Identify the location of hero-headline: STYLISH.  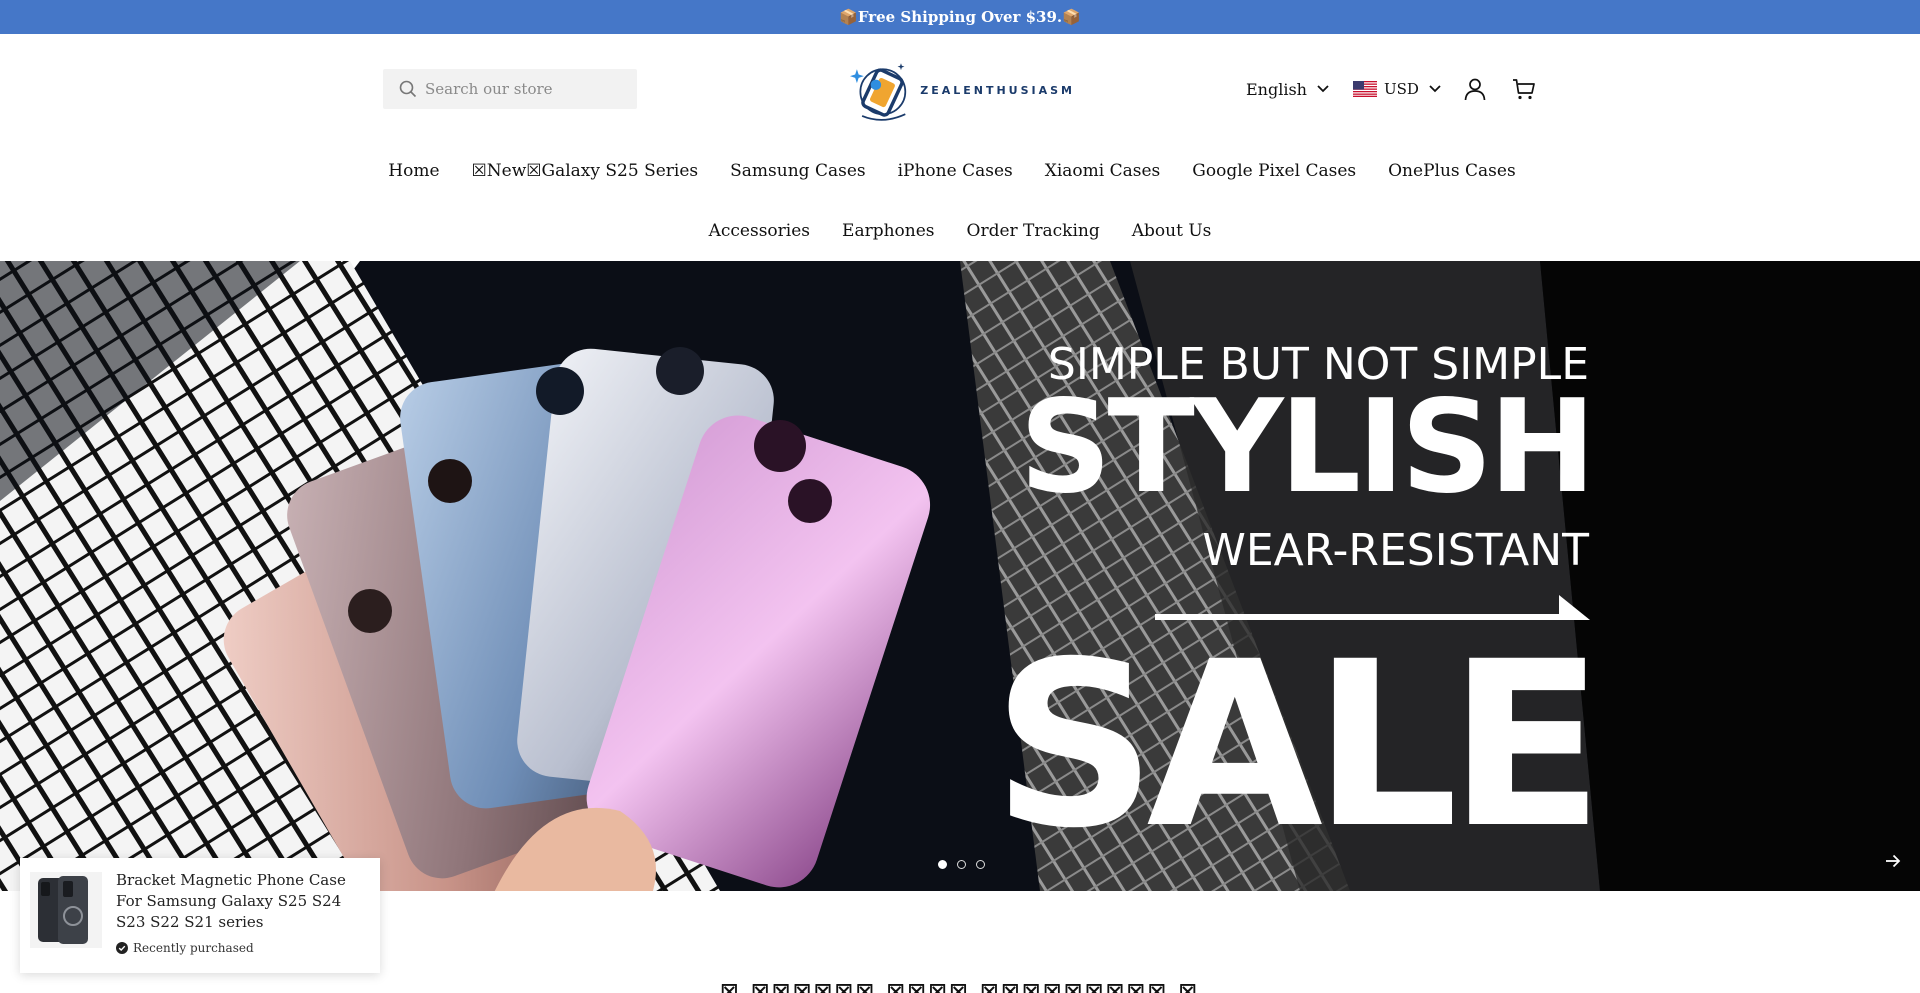
(1307, 447).